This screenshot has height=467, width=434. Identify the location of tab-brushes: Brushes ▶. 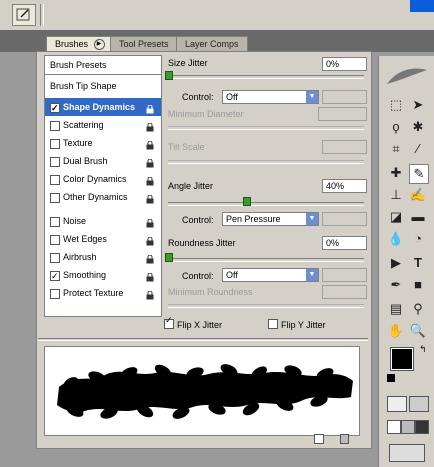
(80, 44).